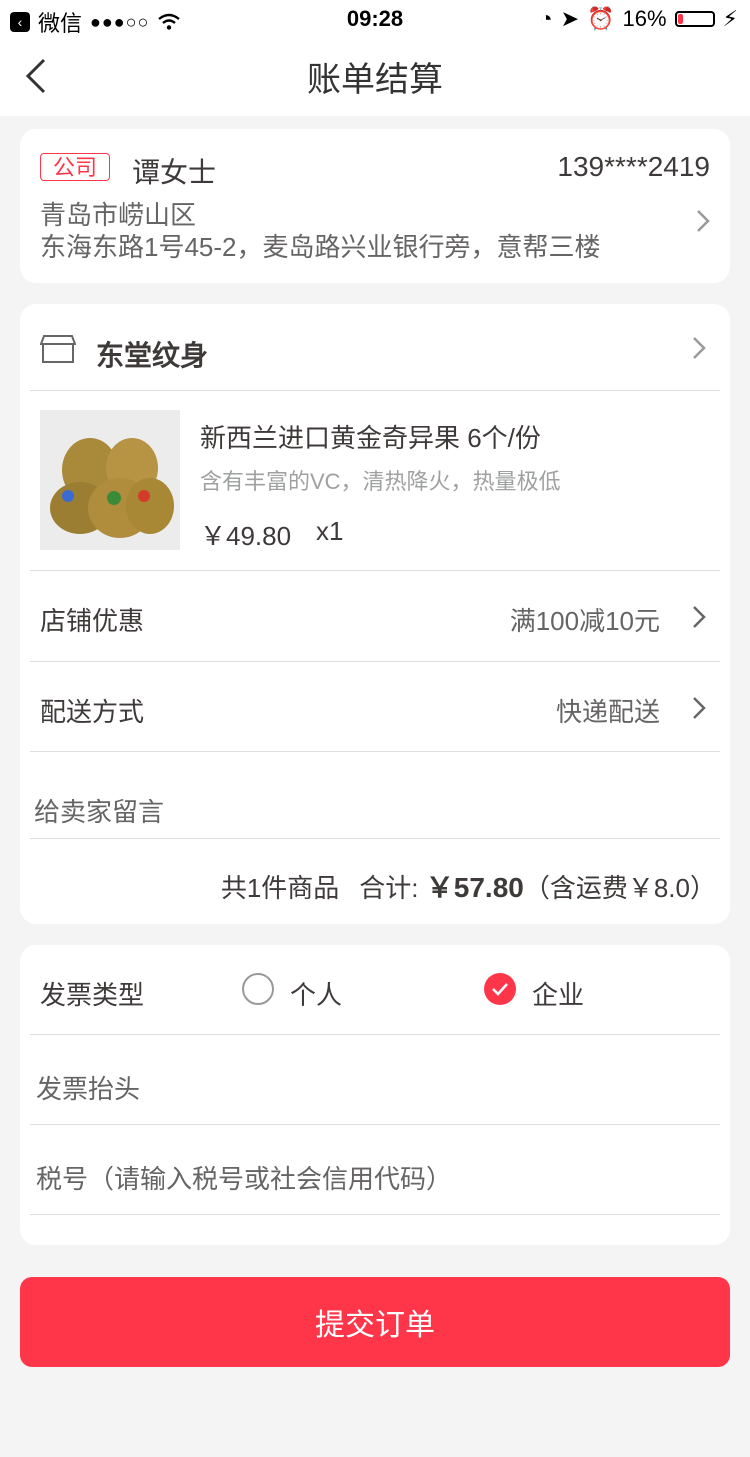  I want to click on product-description: 含有丰富的VC，清热降火，热量极低, so click(380, 481).